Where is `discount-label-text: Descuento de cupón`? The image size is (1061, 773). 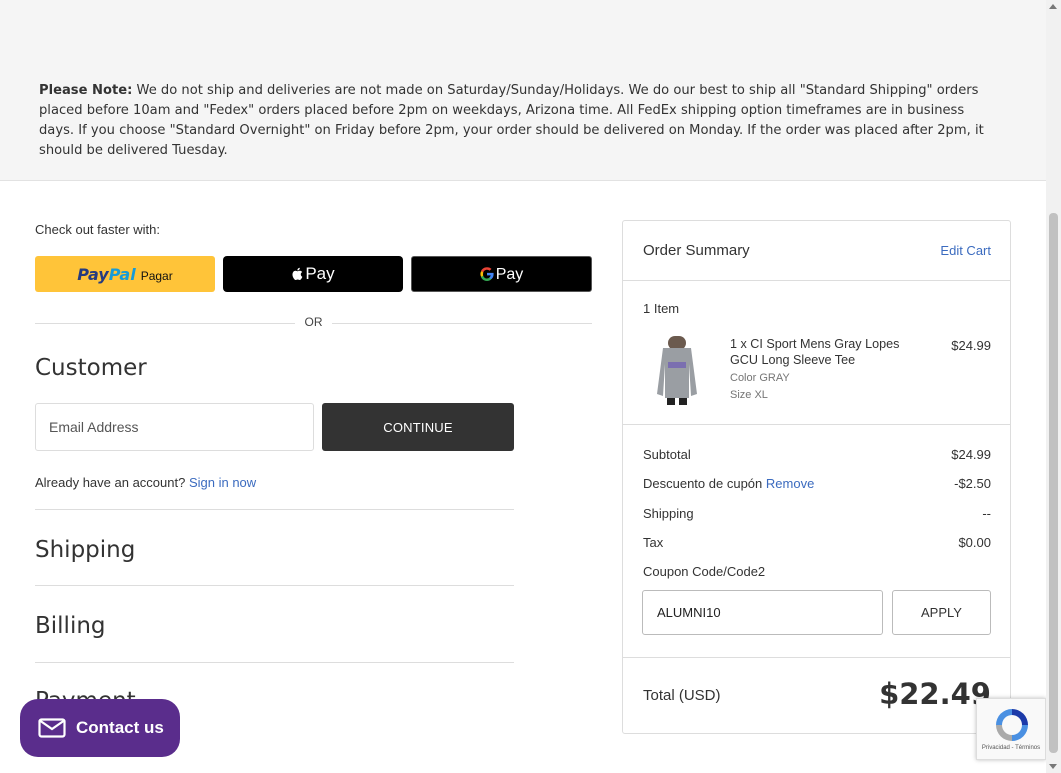
discount-label-text: Descuento de cupón is located at coordinates (703, 483).